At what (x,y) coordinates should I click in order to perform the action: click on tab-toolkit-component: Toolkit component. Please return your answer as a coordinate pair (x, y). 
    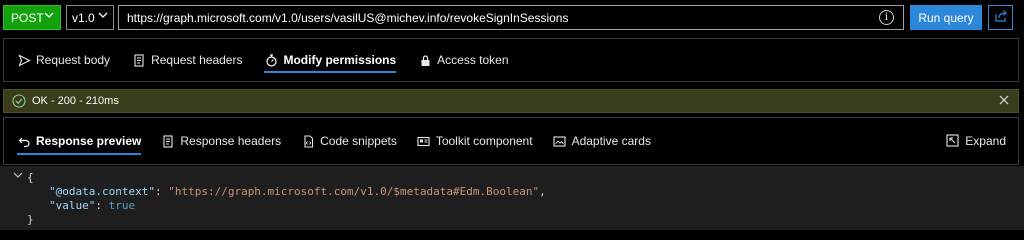
    Looking at the image, I should click on (475, 141).